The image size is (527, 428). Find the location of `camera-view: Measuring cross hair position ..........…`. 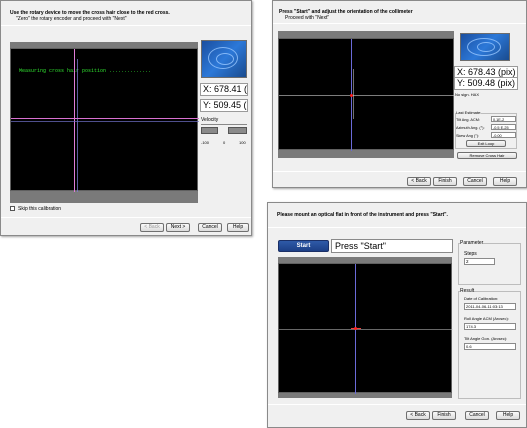

camera-view: Measuring cross hair position ..........… is located at coordinates (104, 120).